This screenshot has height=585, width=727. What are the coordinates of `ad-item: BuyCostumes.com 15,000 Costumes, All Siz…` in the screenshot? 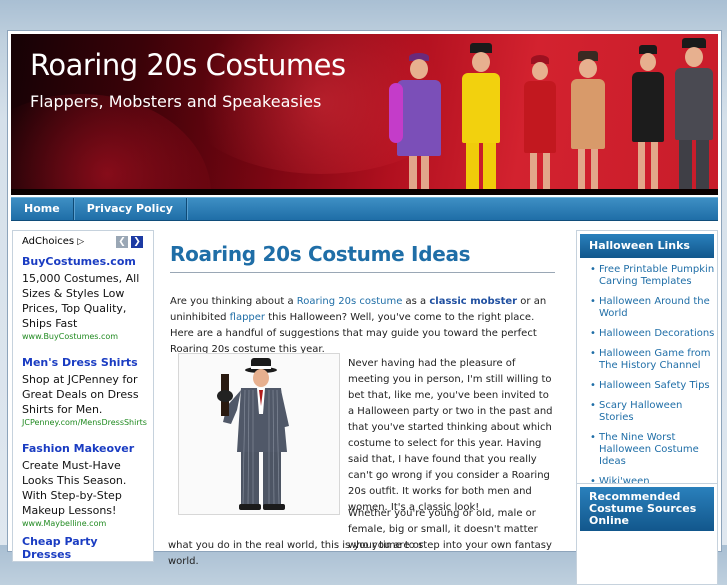 It's located at (86, 298).